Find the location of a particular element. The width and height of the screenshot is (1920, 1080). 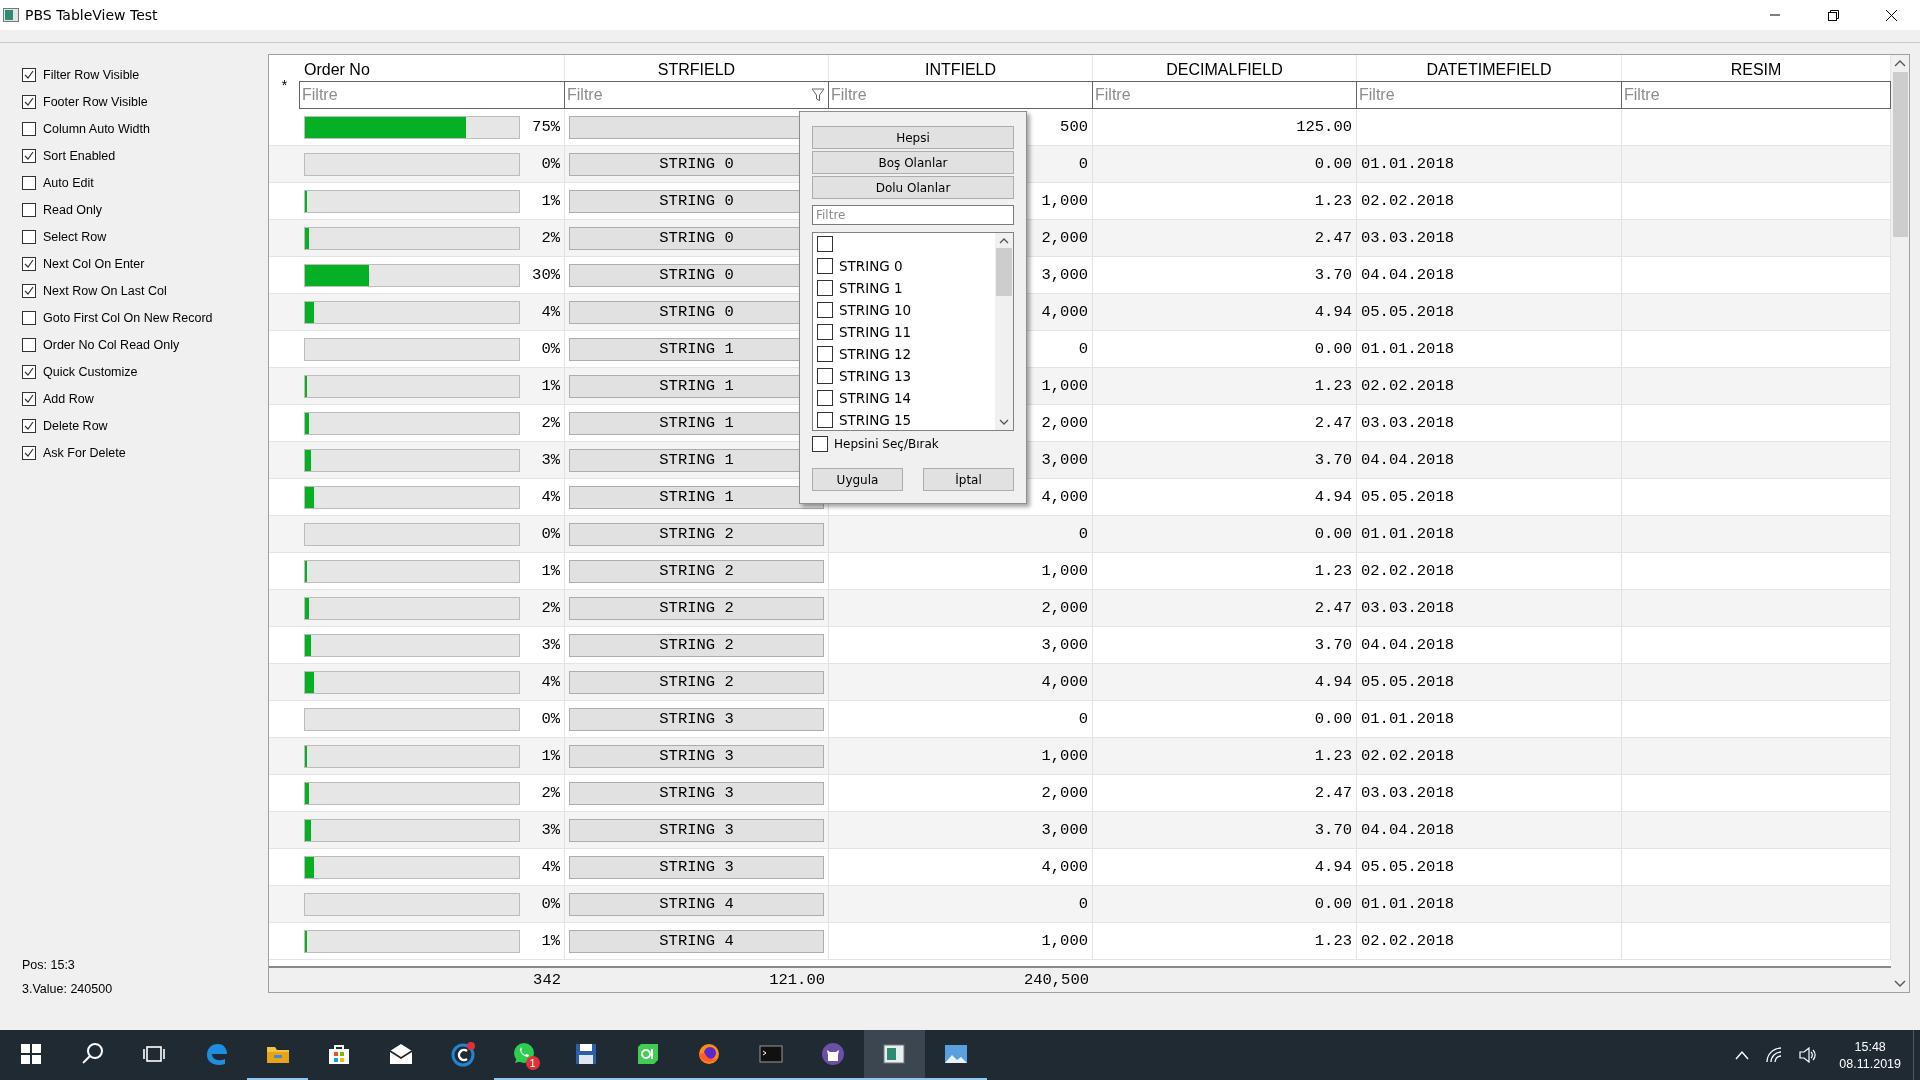

checkbox-label: STRING 0 is located at coordinates (871, 266).